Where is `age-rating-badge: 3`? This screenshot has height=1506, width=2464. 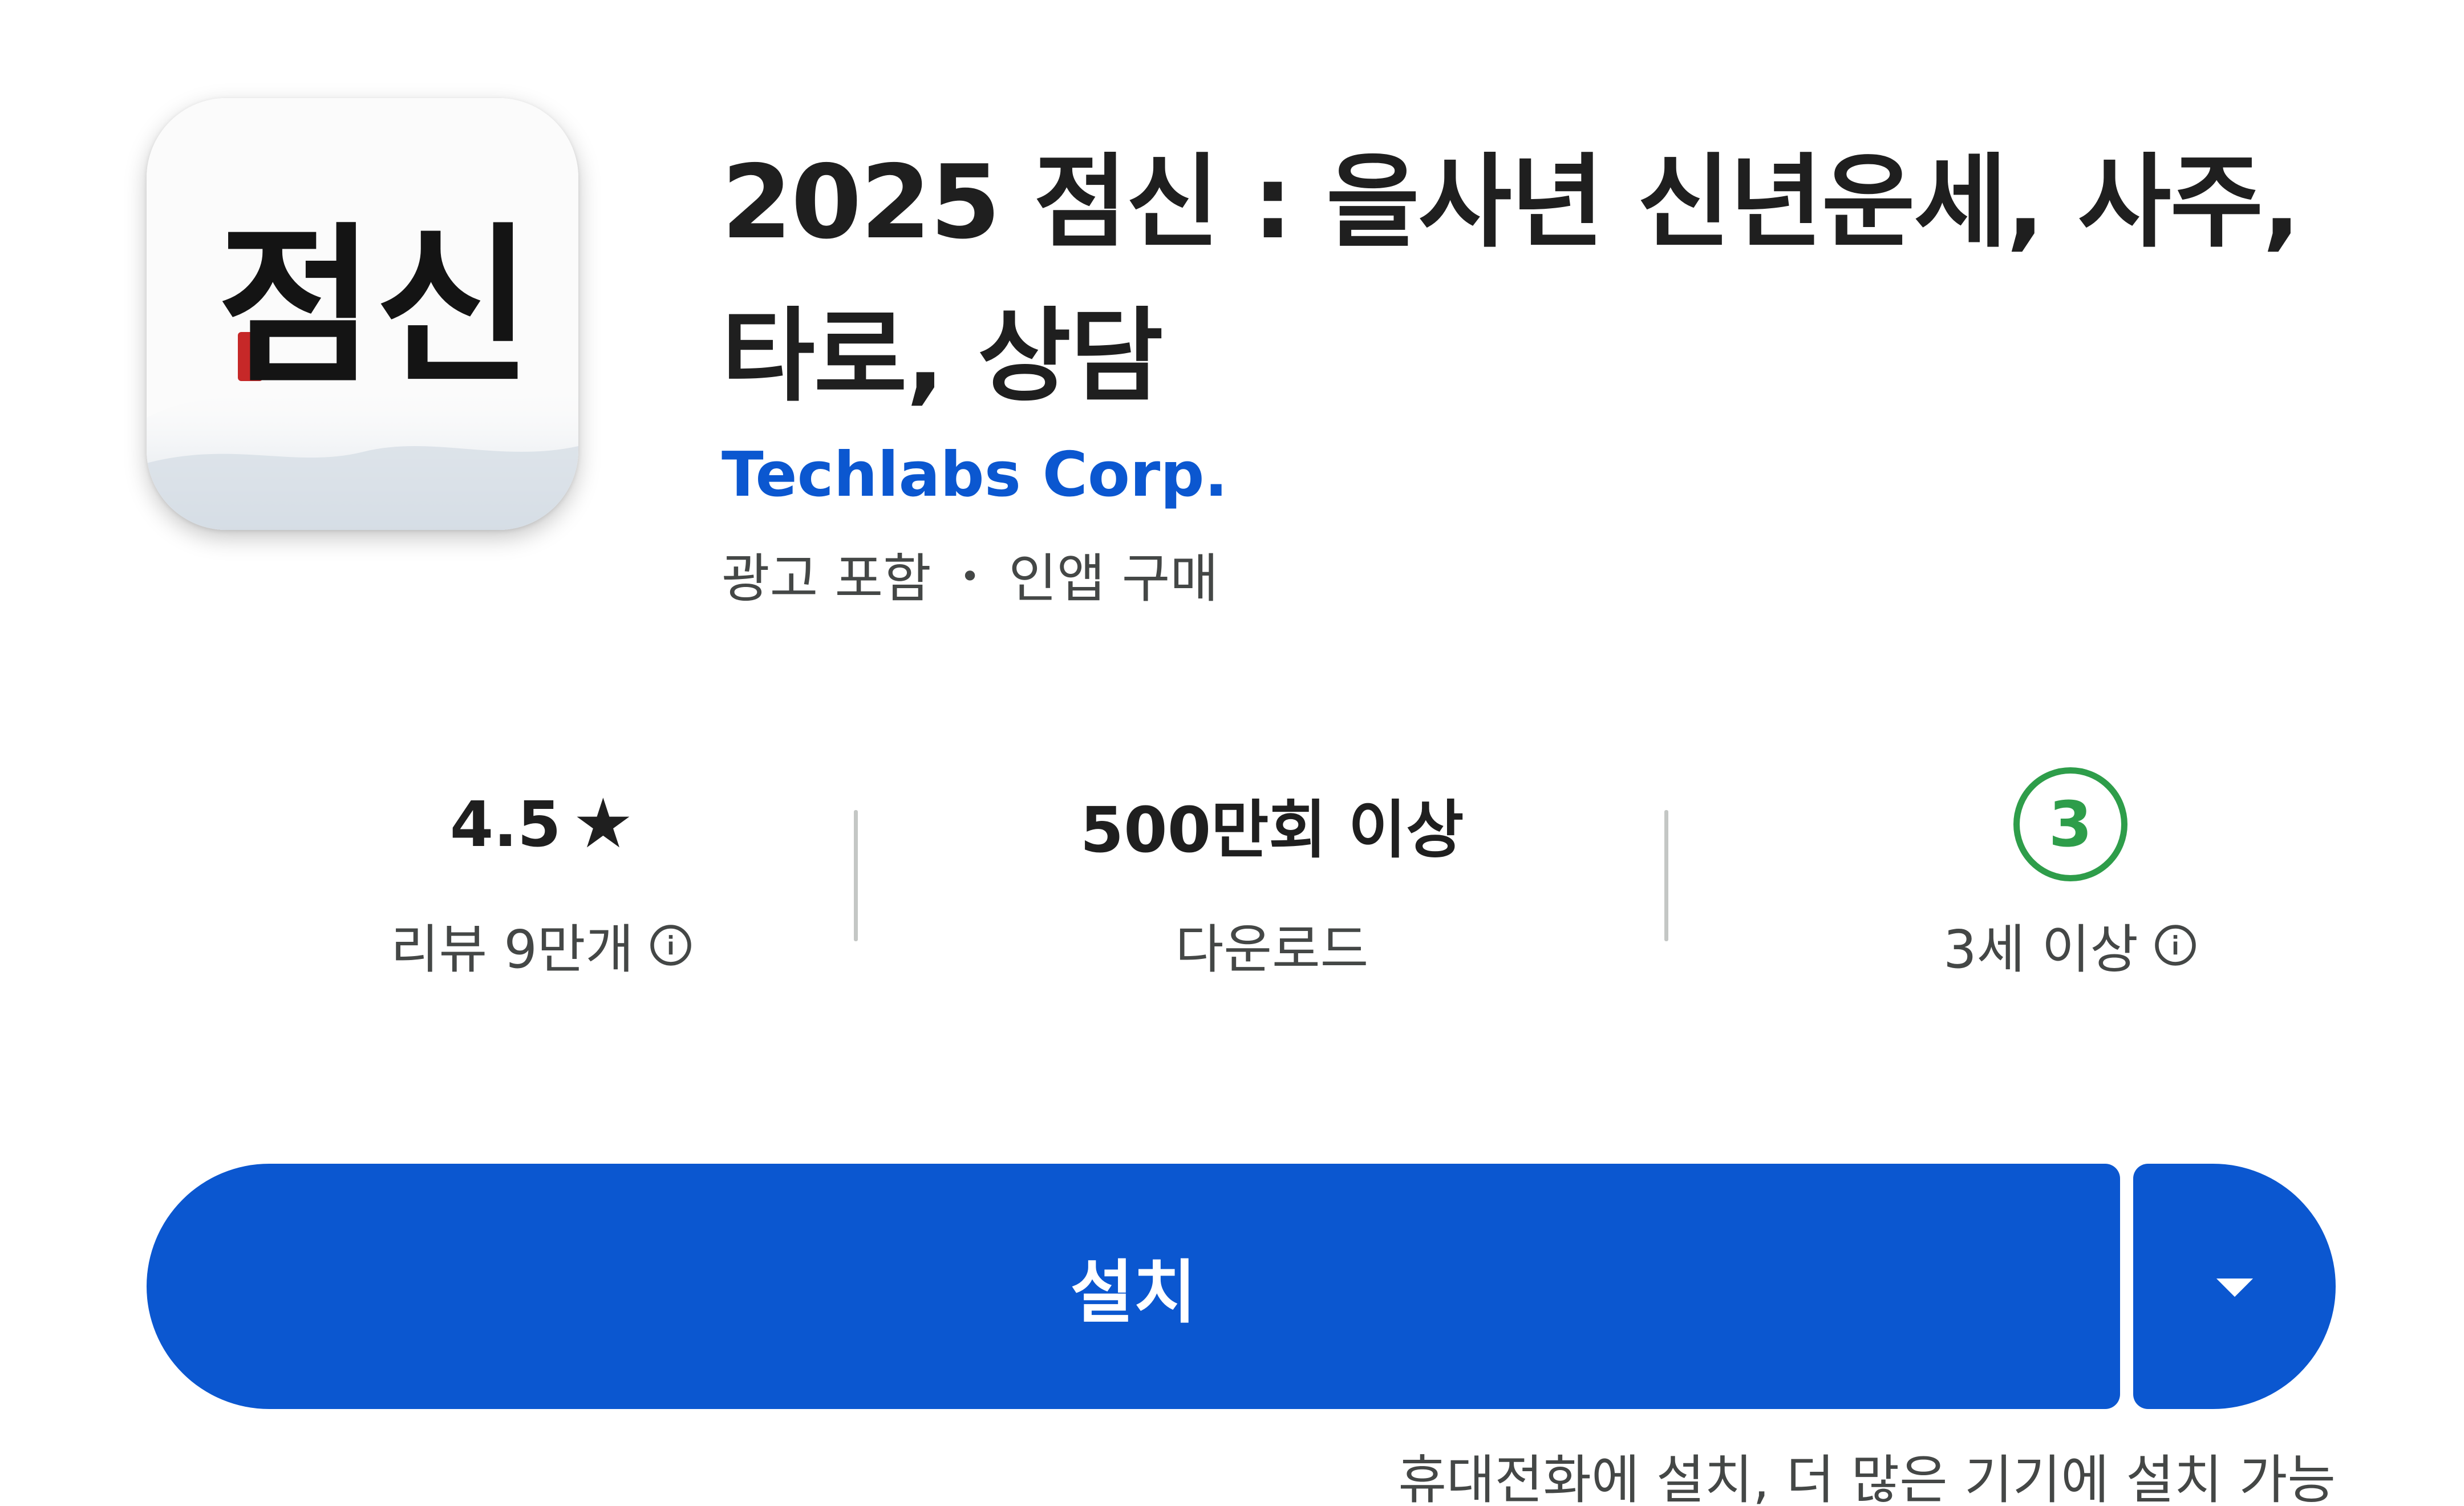
age-rating-badge: 3 is located at coordinates (2070, 824).